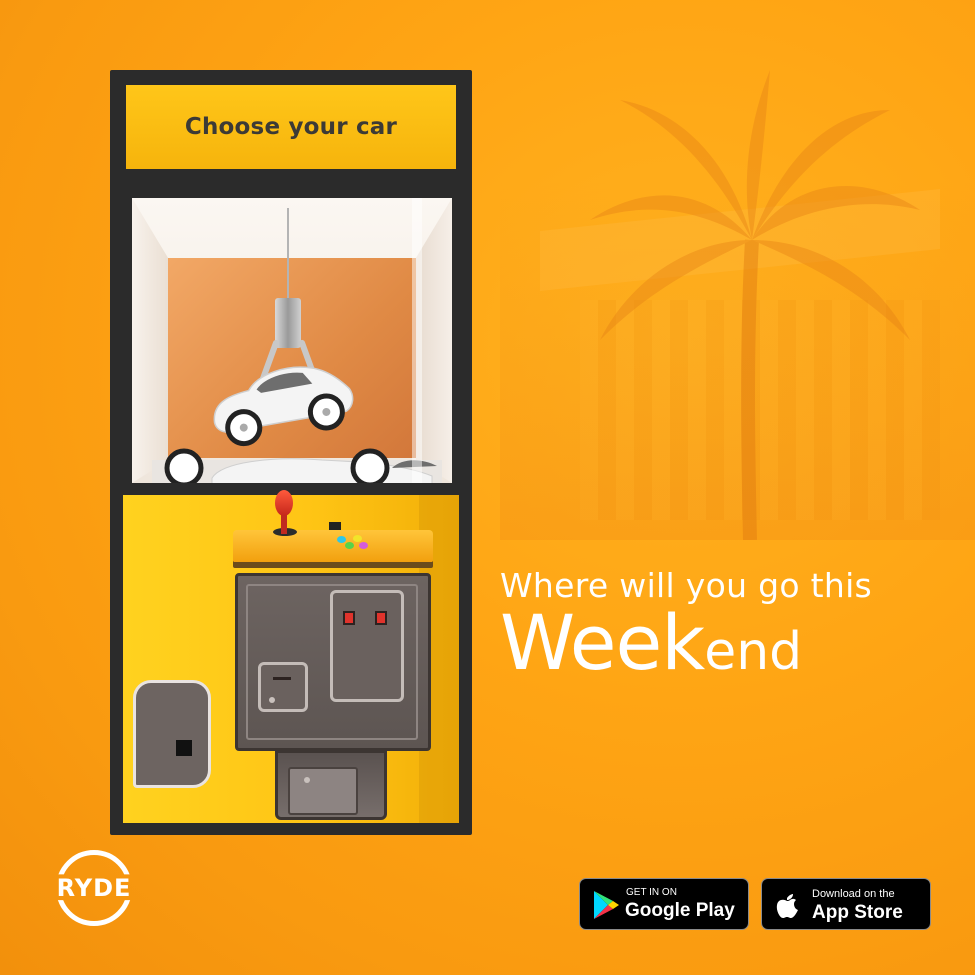  Describe the element at coordinates (184, 748) in the screenshot. I see `side-door-slot` at that location.